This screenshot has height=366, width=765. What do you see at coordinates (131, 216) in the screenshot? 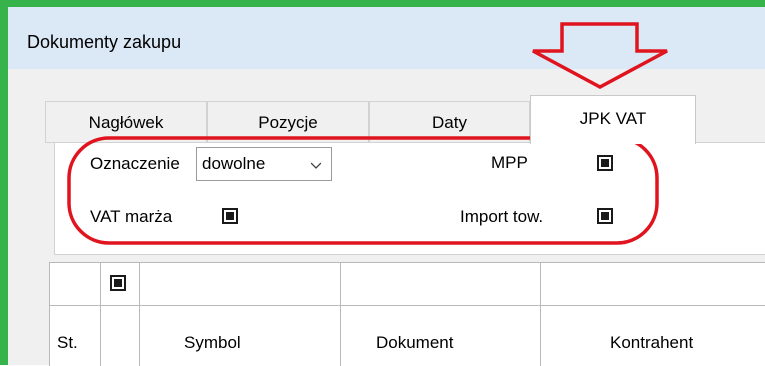
I see `vat-marza-label: VAT marża` at bounding box center [131, 216].